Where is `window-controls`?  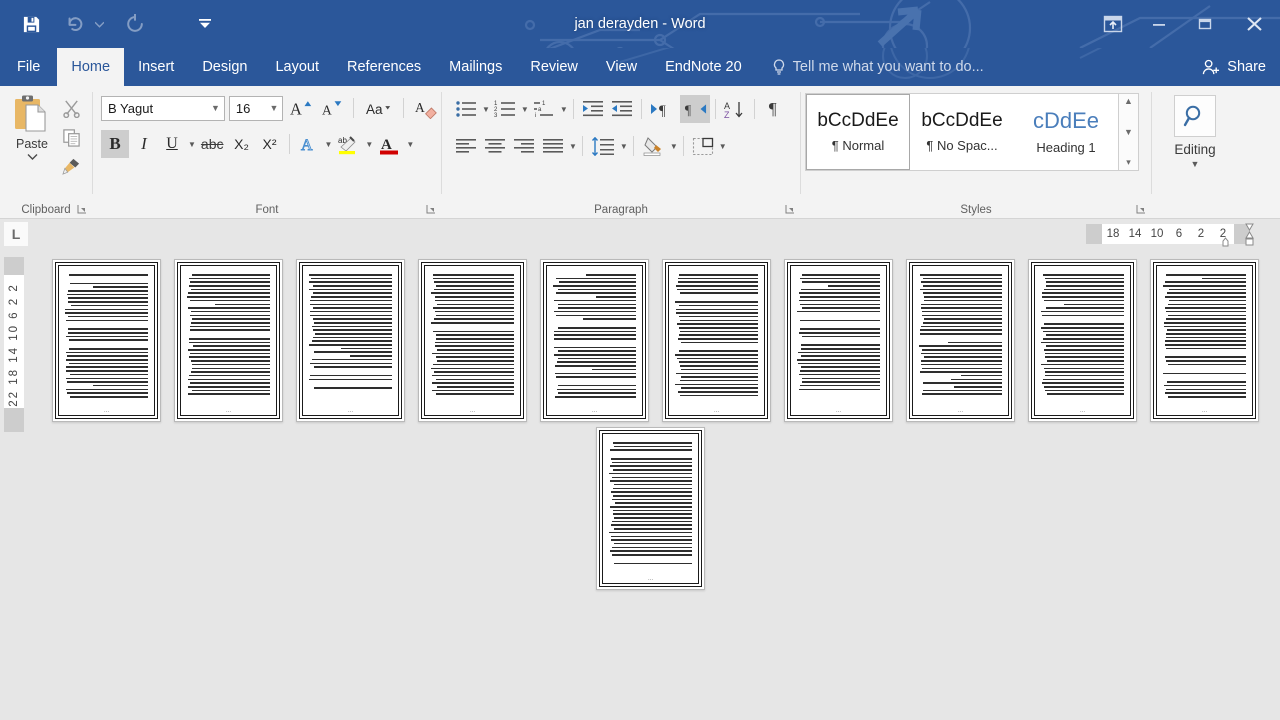
window-controls is located at coordinates (1185, 24).